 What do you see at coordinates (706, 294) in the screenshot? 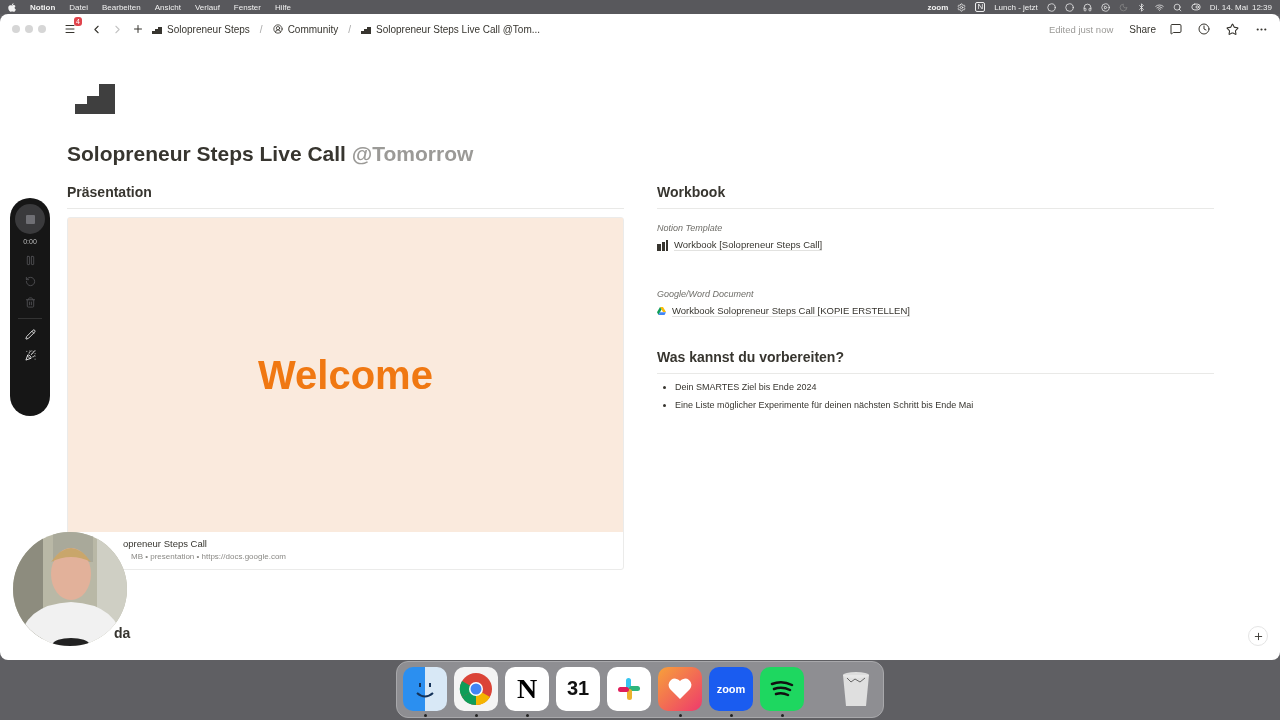
I see `link-caption: Google/Word Document` at bounding box center [706, 294].